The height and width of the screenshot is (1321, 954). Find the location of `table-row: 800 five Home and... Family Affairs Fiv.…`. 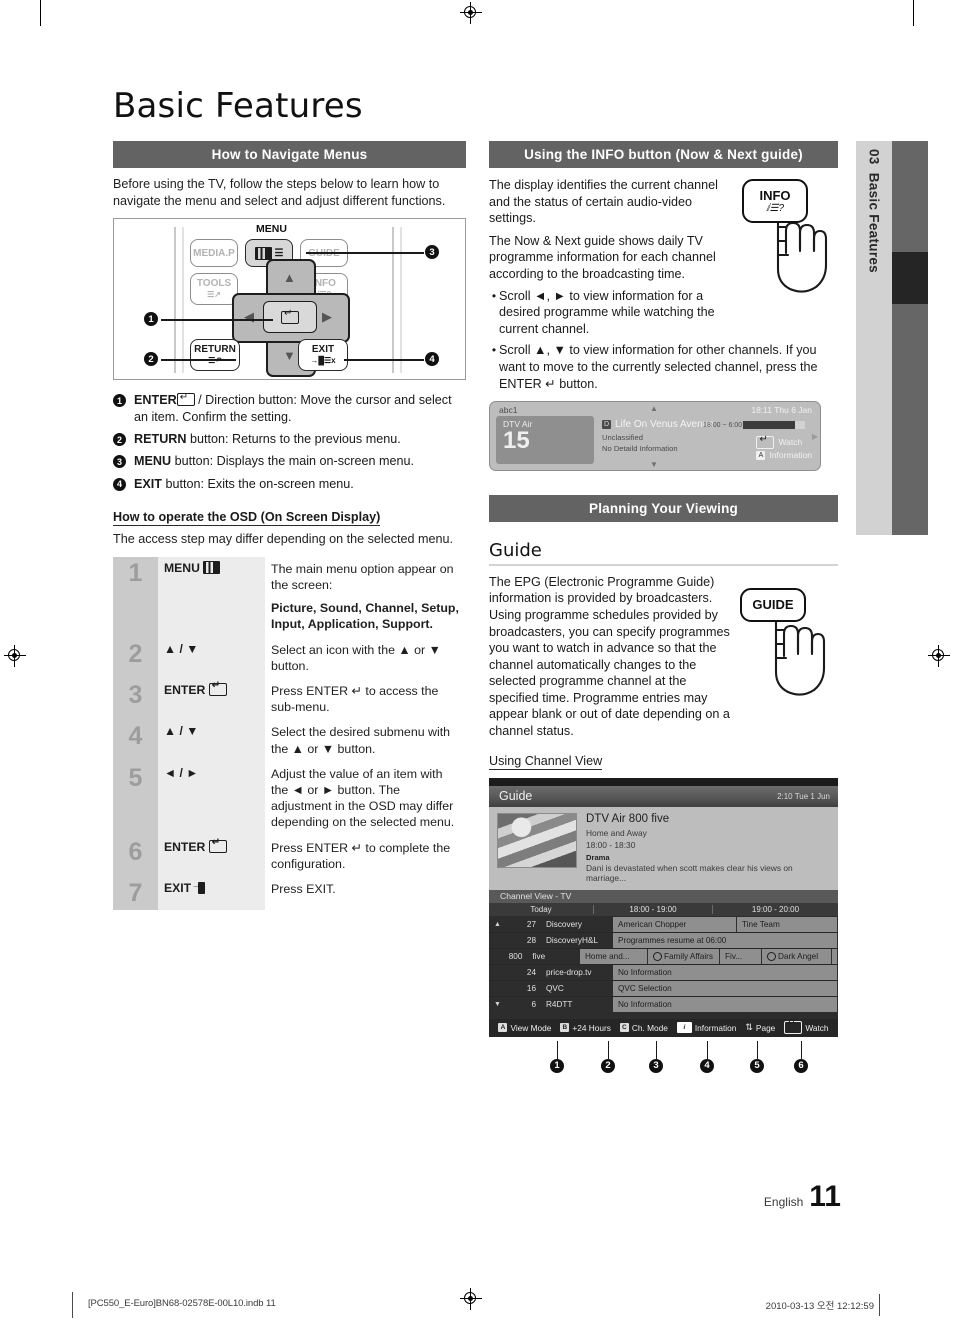

table-row: 800 five Home and... Family Affairs Fiv.… is located at coordinates (663, 956).